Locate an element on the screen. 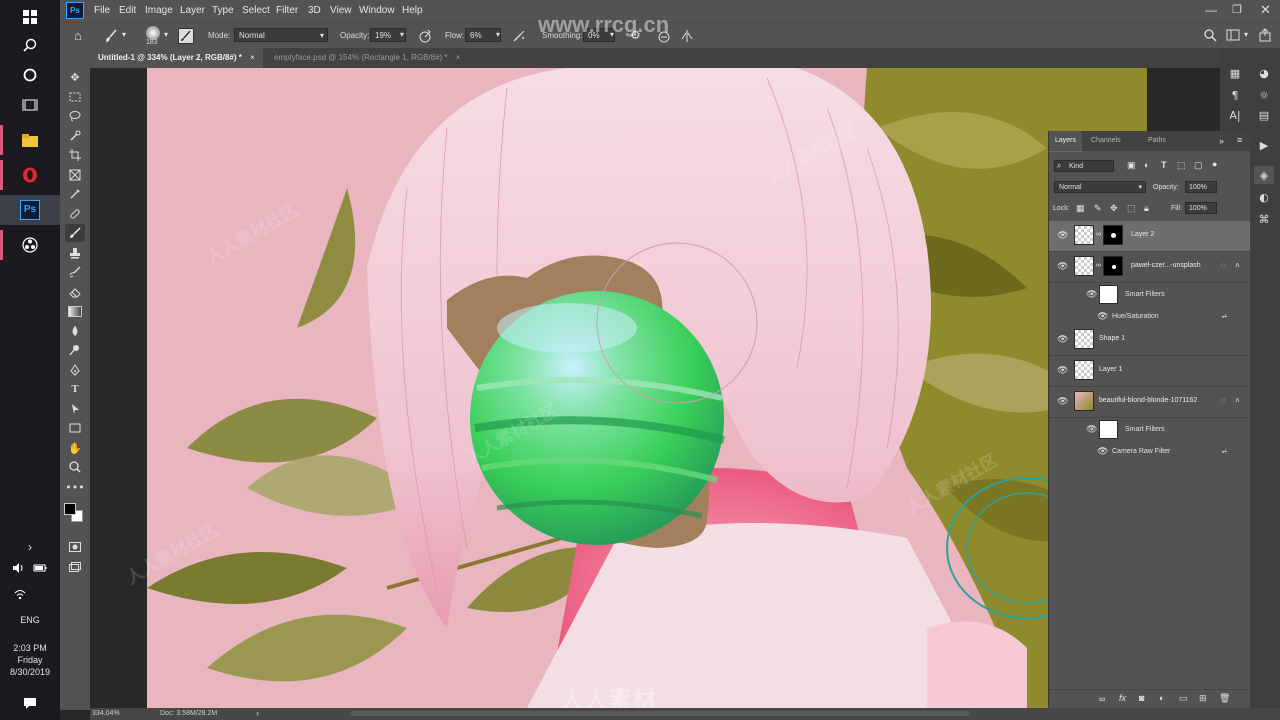 This screenshot has width=1280, height=720. tab-layers: Layers is located at coordinates (1066, 141).